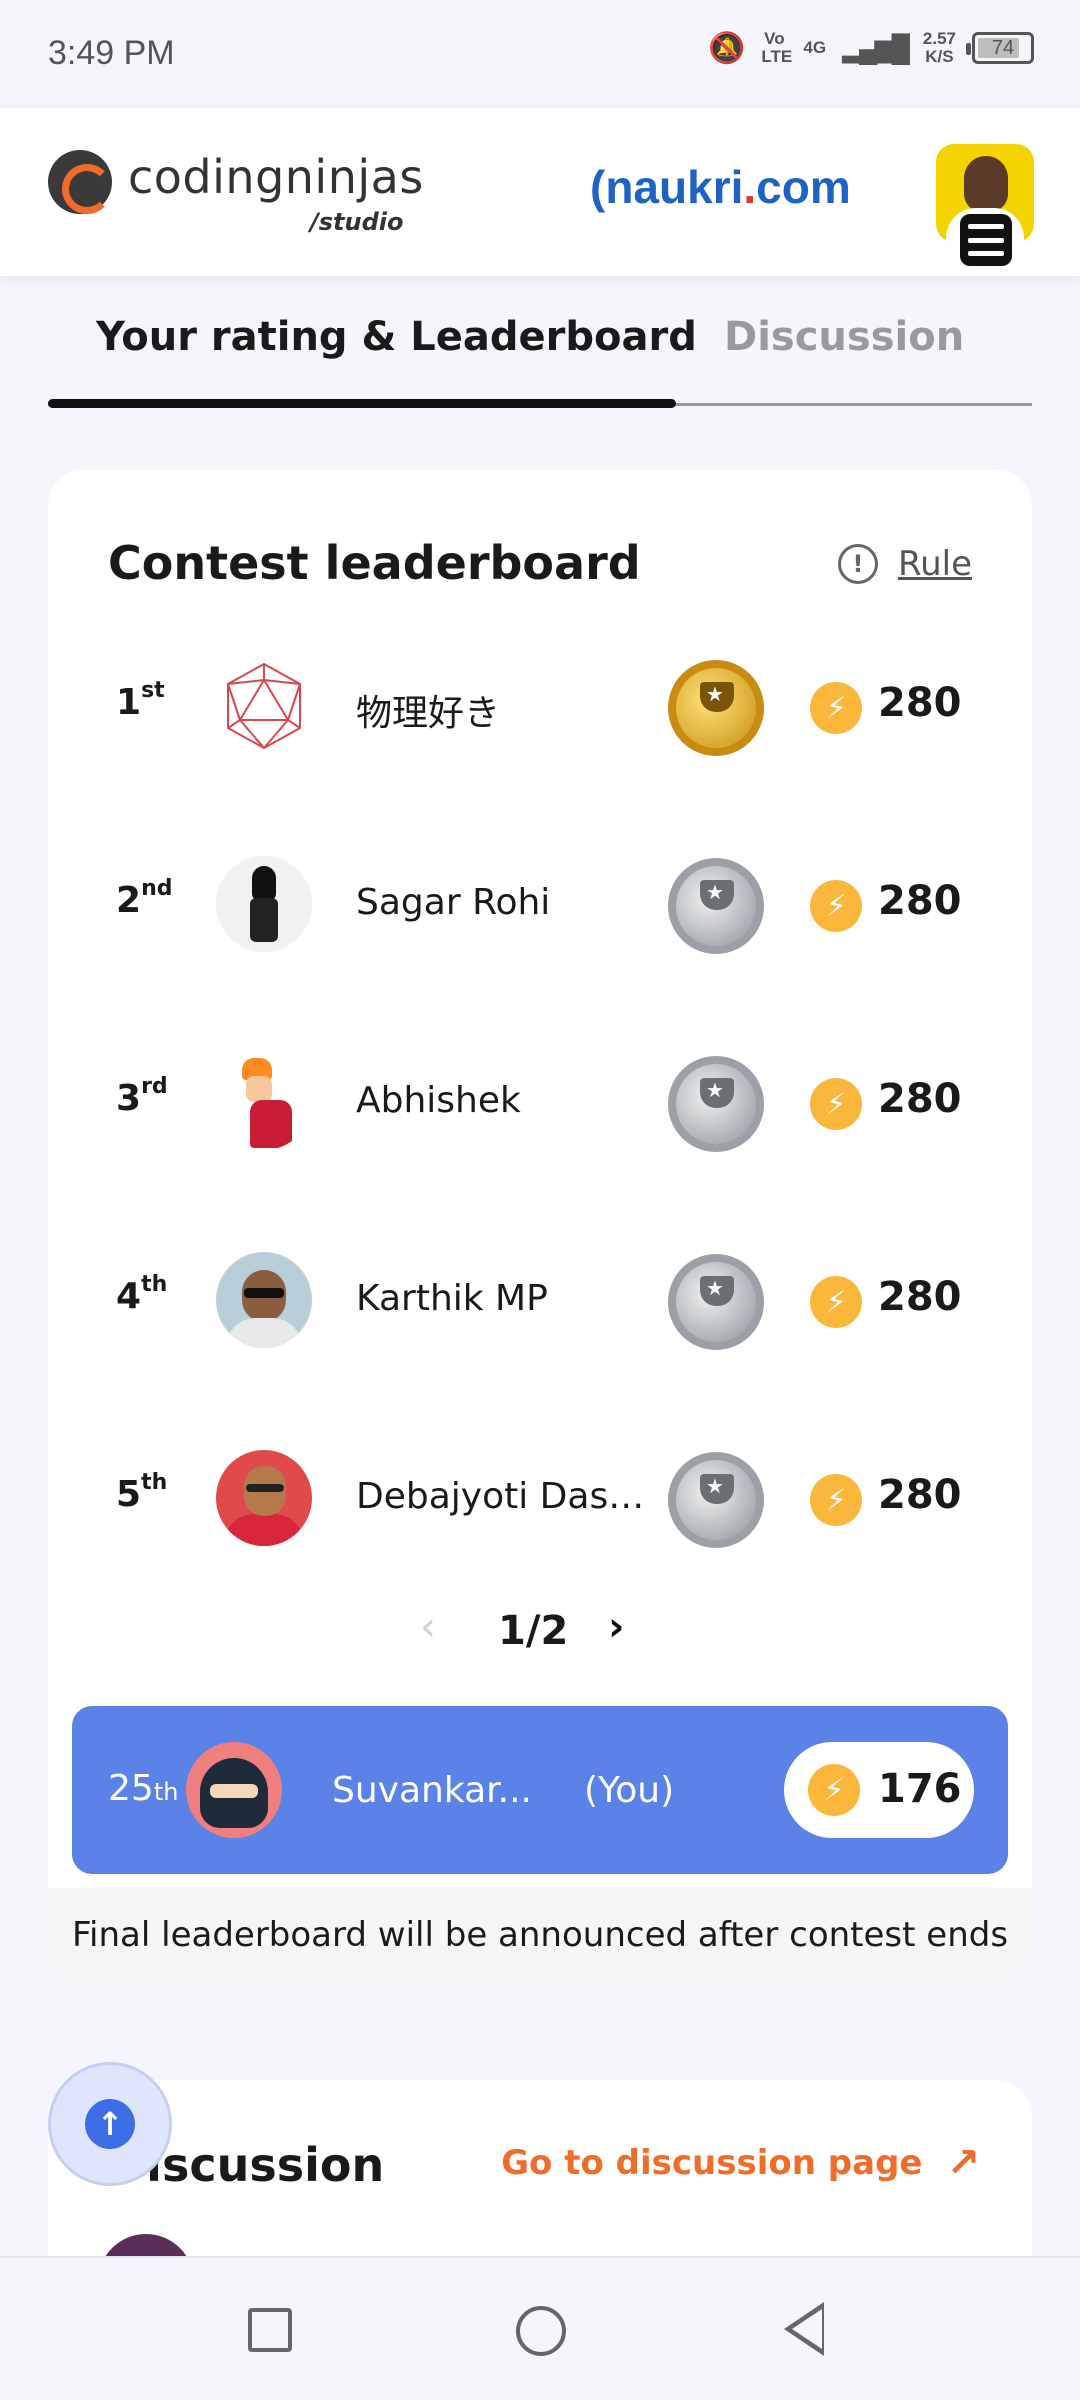 The image size is (1080, 2400). I want to click on hamburger-menu-icon, so click(986, 240).